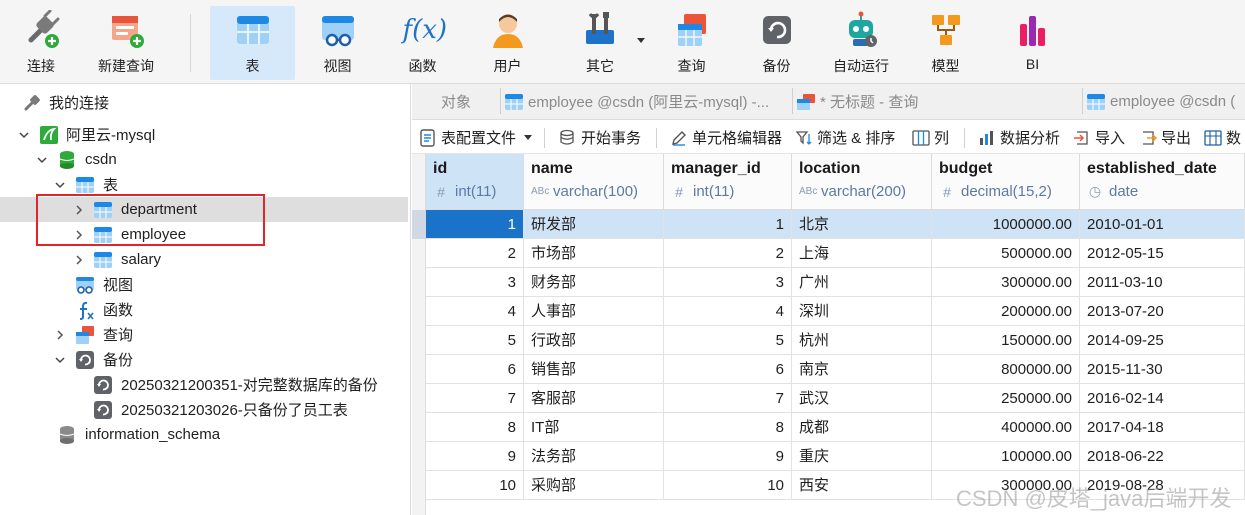 The image size is (1245, 515). What do you see at coordinates (204, 259) in the screenshot?
I see `tree-table-salary: salary` at bounding box center [204, 259].